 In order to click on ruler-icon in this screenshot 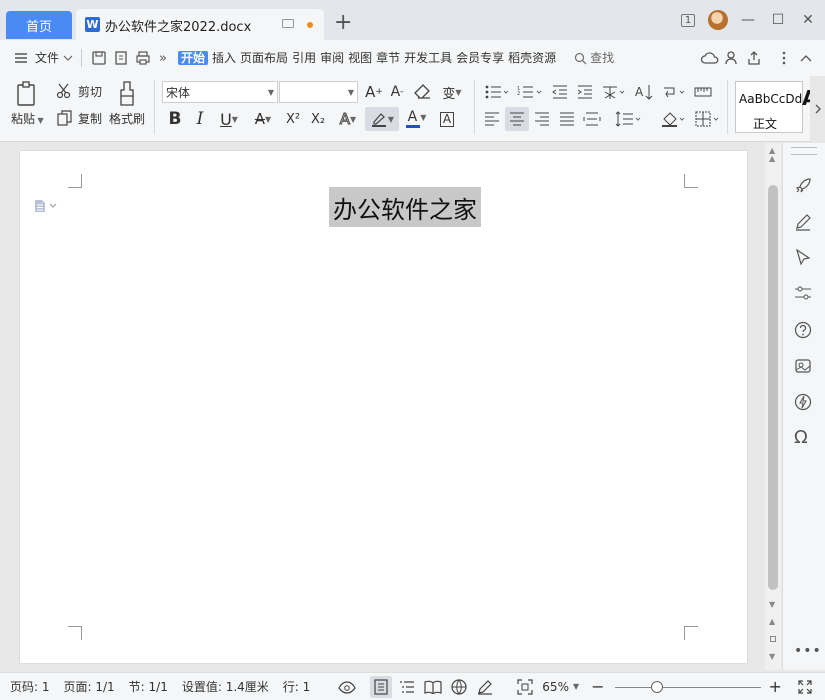, I will do `click(703, 92)`.